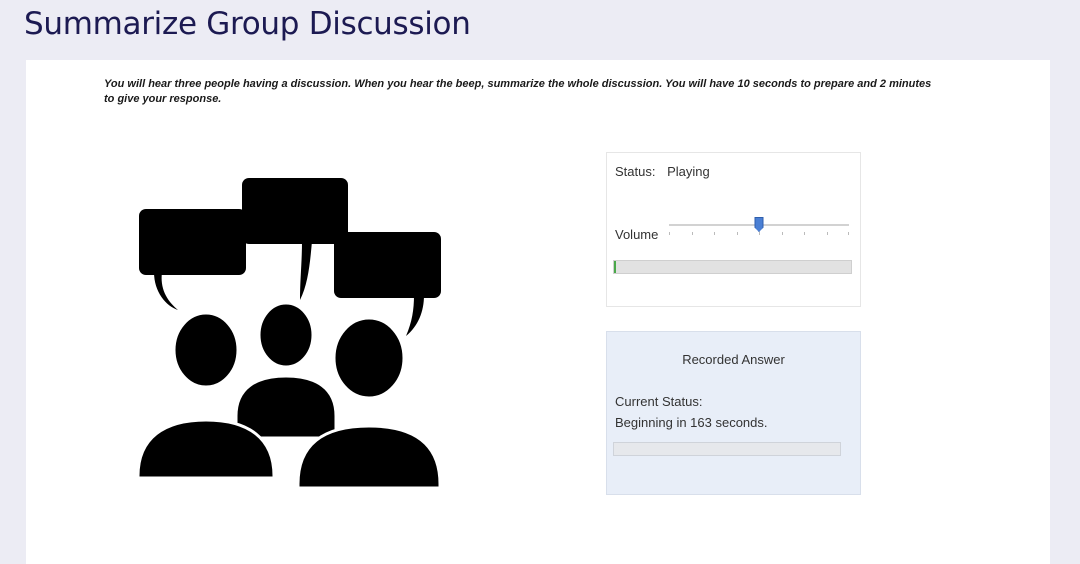 The height and width of the screenshot is (564, 1080). Describe the element at coordinates (727, 449) in the screenshot. I see `recording-progress-bar` at that location.